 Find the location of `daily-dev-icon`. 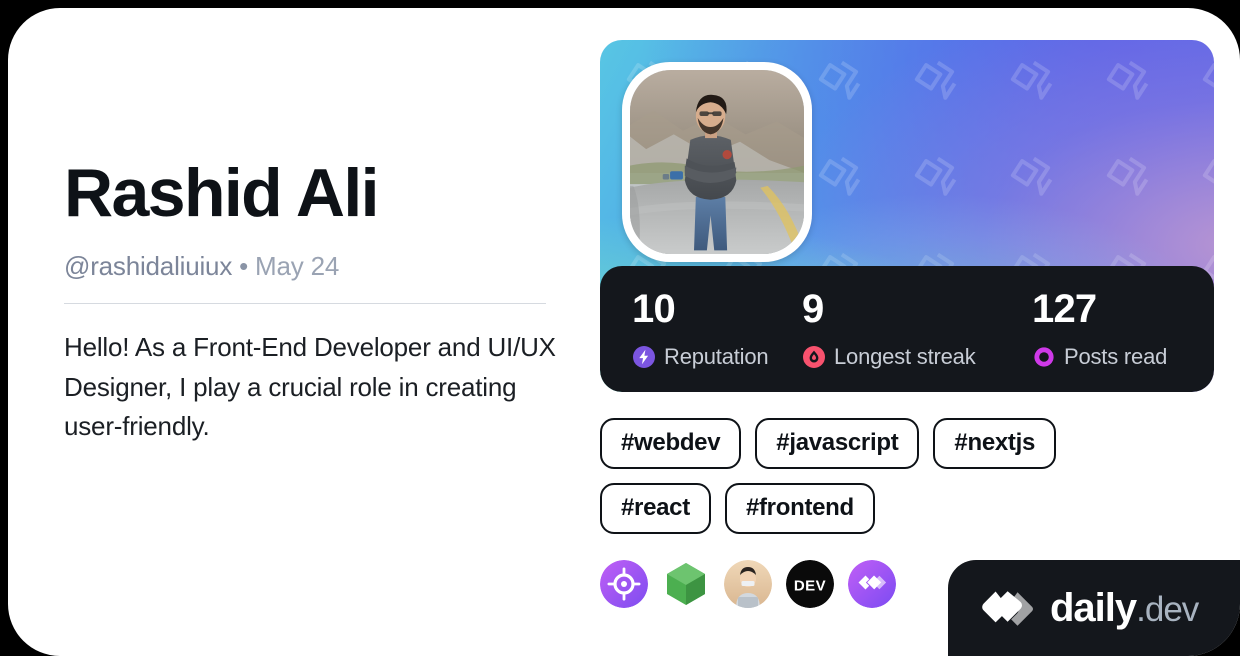

daily-dev-icon is located at coordinates (872, 584).